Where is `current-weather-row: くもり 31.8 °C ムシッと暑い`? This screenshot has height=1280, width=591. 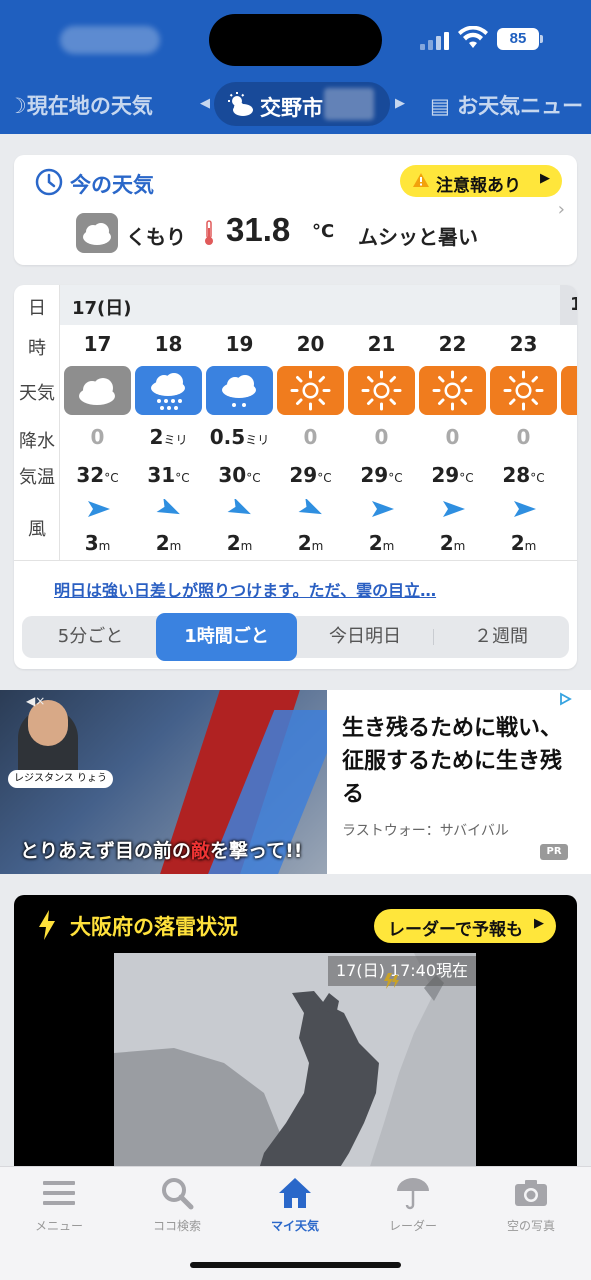
current-weather-row: くもり 31.8 °C ムシッと暑い is located at coordinates (316, 233).